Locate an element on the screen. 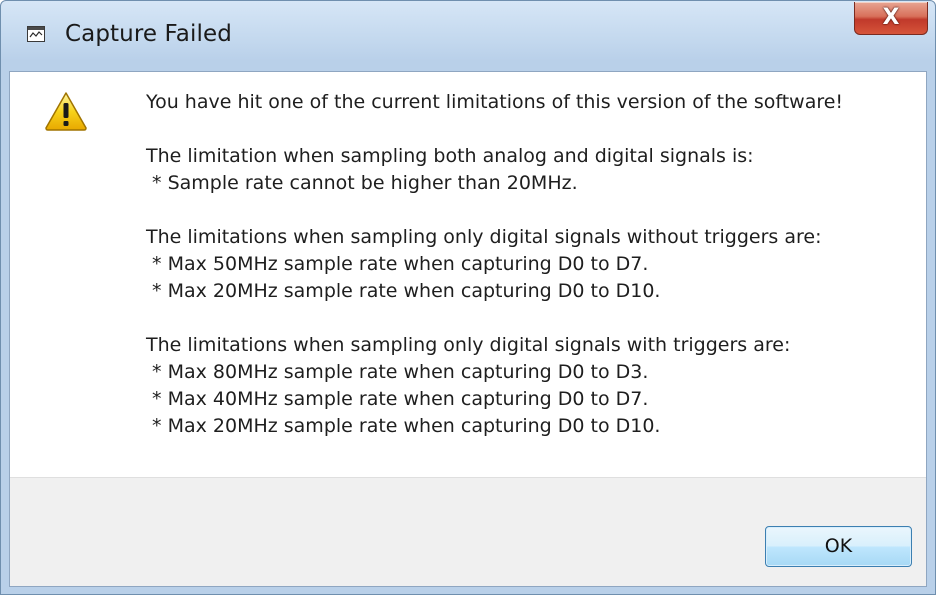  application-window-icon is located at coordinates (36, 34).